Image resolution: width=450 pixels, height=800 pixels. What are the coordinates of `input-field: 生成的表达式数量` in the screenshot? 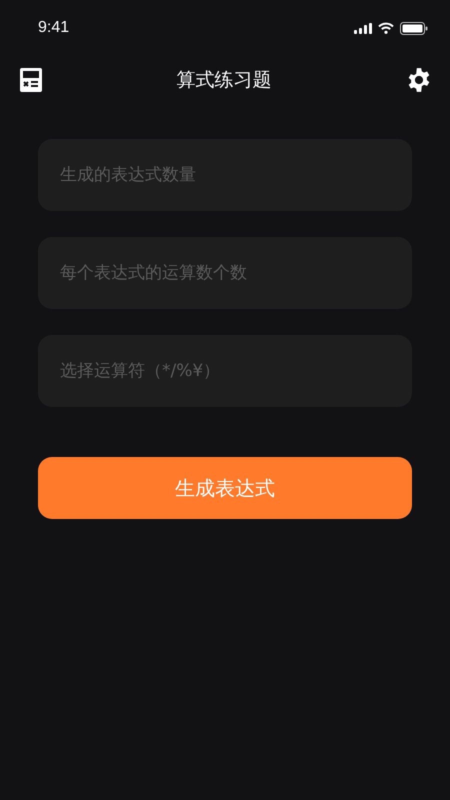 It's located at (225, 175).